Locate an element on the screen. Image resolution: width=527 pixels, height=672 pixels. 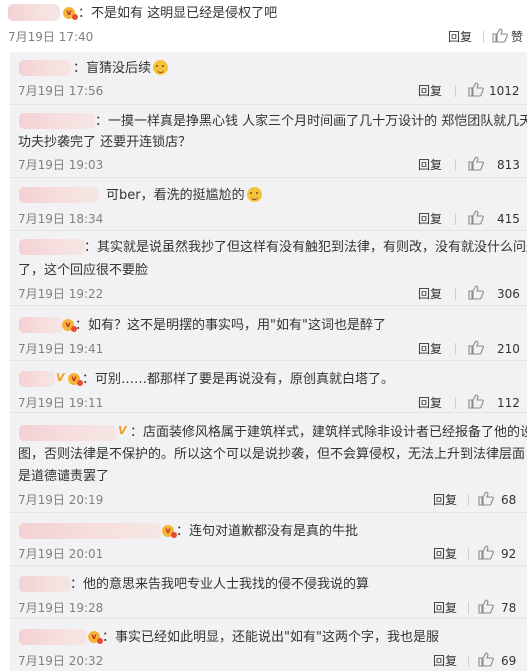
reply-text: 可ber，看洗的挺尴尬的 is located at coordinates (184, 195).